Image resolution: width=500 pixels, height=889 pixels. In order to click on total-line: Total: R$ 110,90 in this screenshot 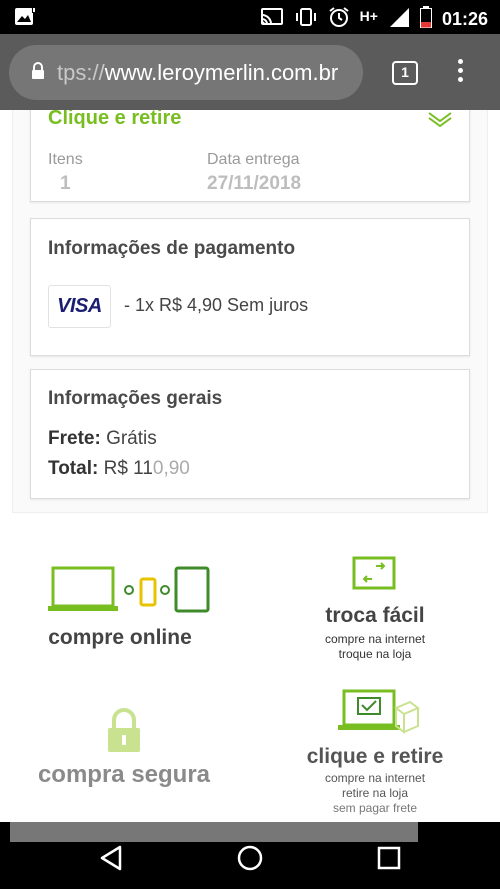, I will do `click(119, 469)`.